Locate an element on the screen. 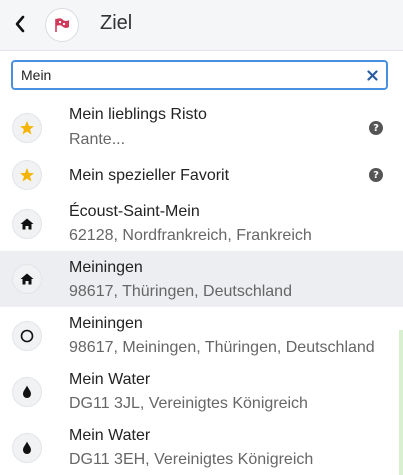 The width and height of the screenshot is (403, 475). flag-badge is located at coordinates (62, 25).